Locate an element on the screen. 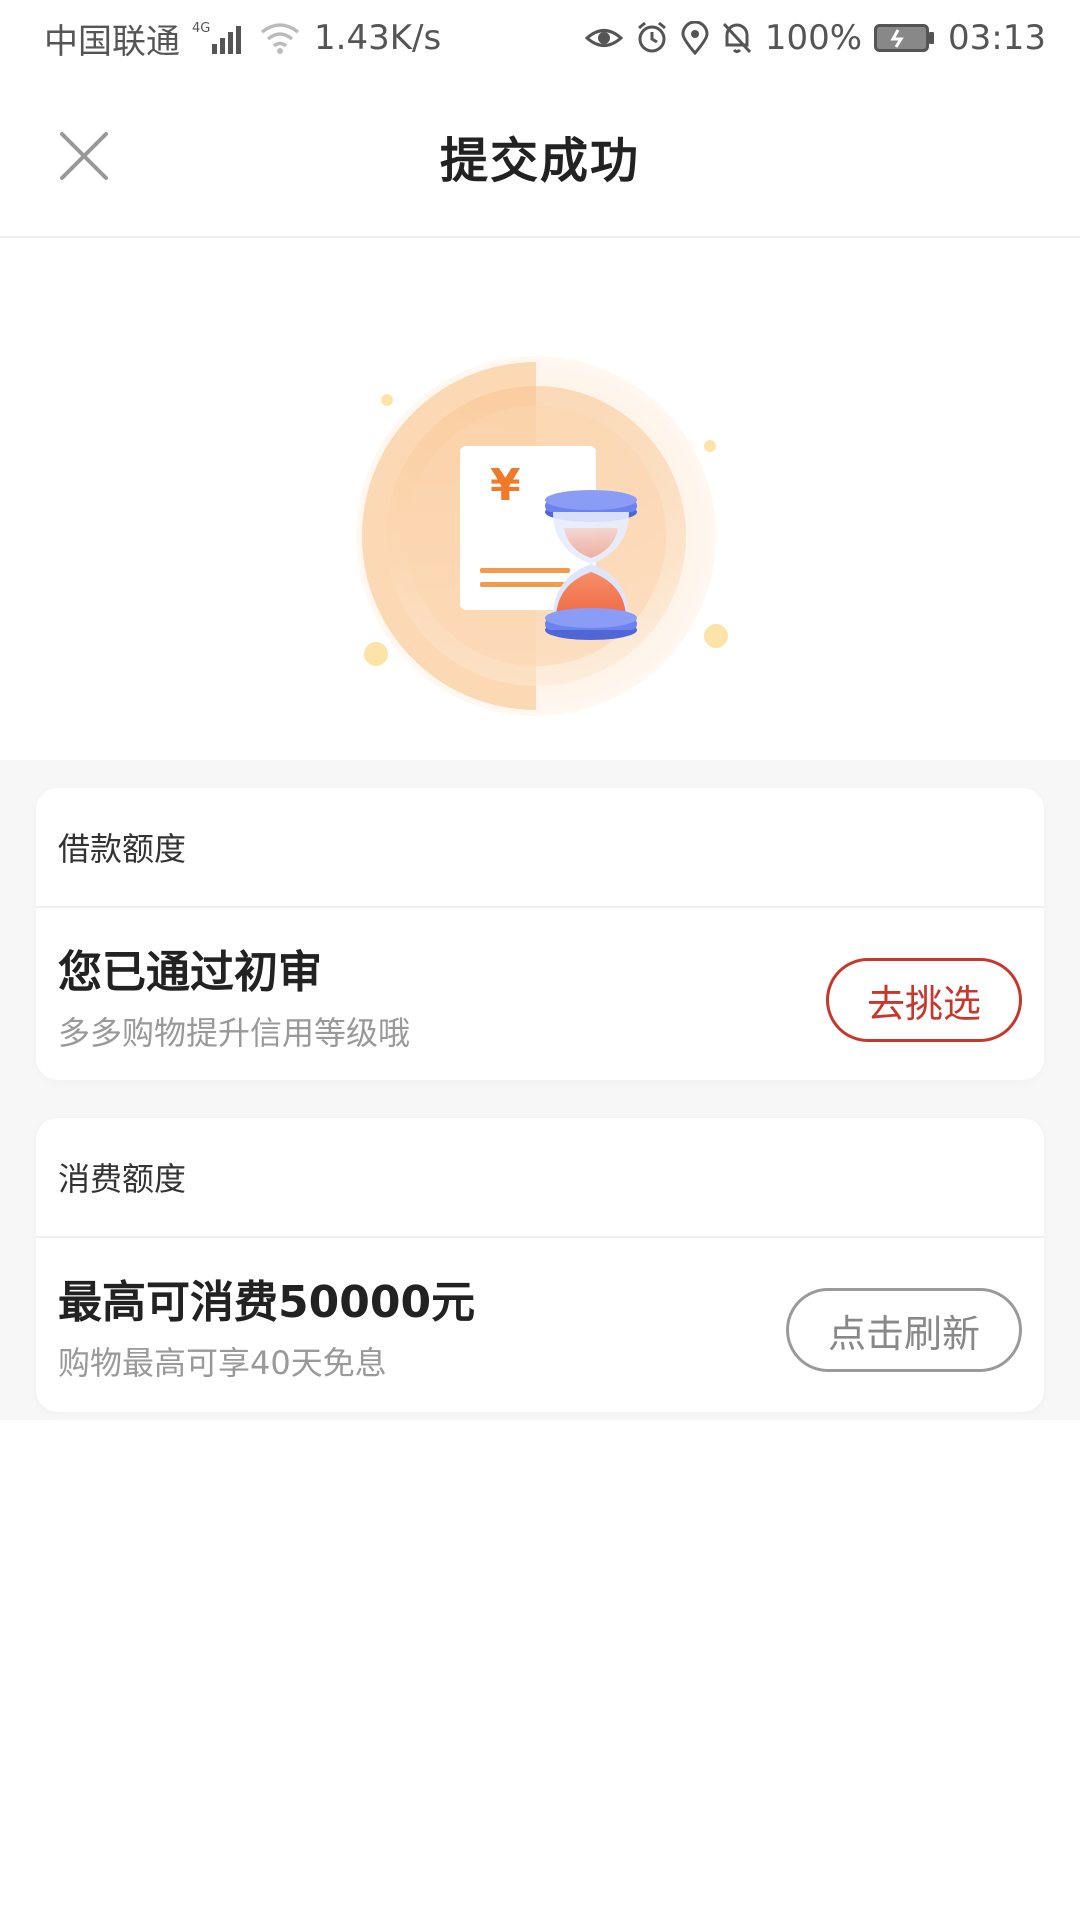 This screenshot has height=1920, width=1080. status-bar: 中国联通 4G 1.43K/s 100% 03:13 is located at coordinates (540, 38).